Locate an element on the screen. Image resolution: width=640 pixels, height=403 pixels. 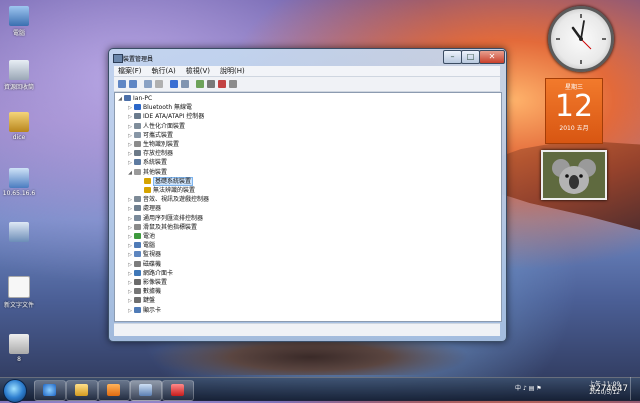
menu-help: 說明(H) is located at coordinates (232, 71).